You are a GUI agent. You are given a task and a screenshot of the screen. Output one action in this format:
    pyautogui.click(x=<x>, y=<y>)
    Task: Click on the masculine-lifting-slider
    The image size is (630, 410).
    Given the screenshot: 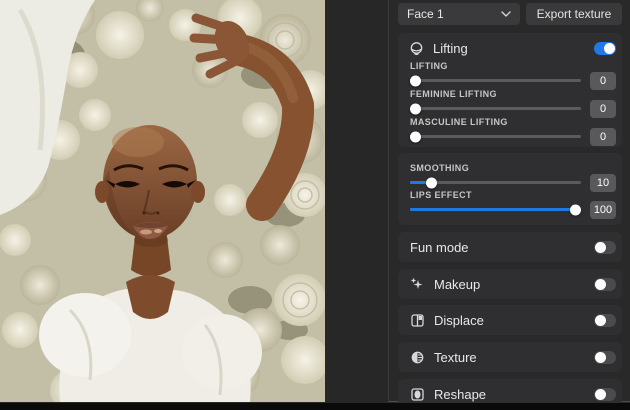 What is the action you would take?
    pyautogui.click(x=495, y=136)
    